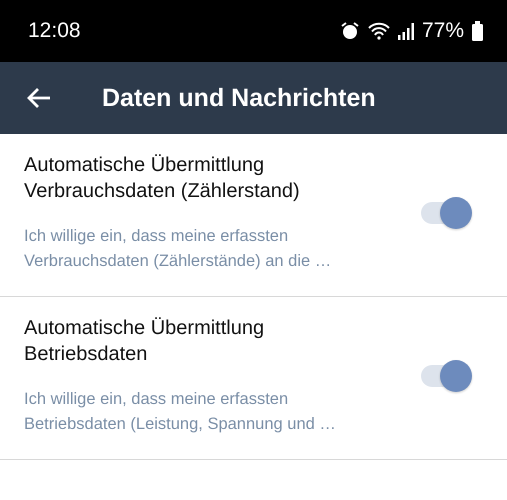 This screenshot has width=507, height=500. What do you see at coordinates (379, 31) in the screenshot?
I see `wifi-icon` at bounding box center [379, 31].